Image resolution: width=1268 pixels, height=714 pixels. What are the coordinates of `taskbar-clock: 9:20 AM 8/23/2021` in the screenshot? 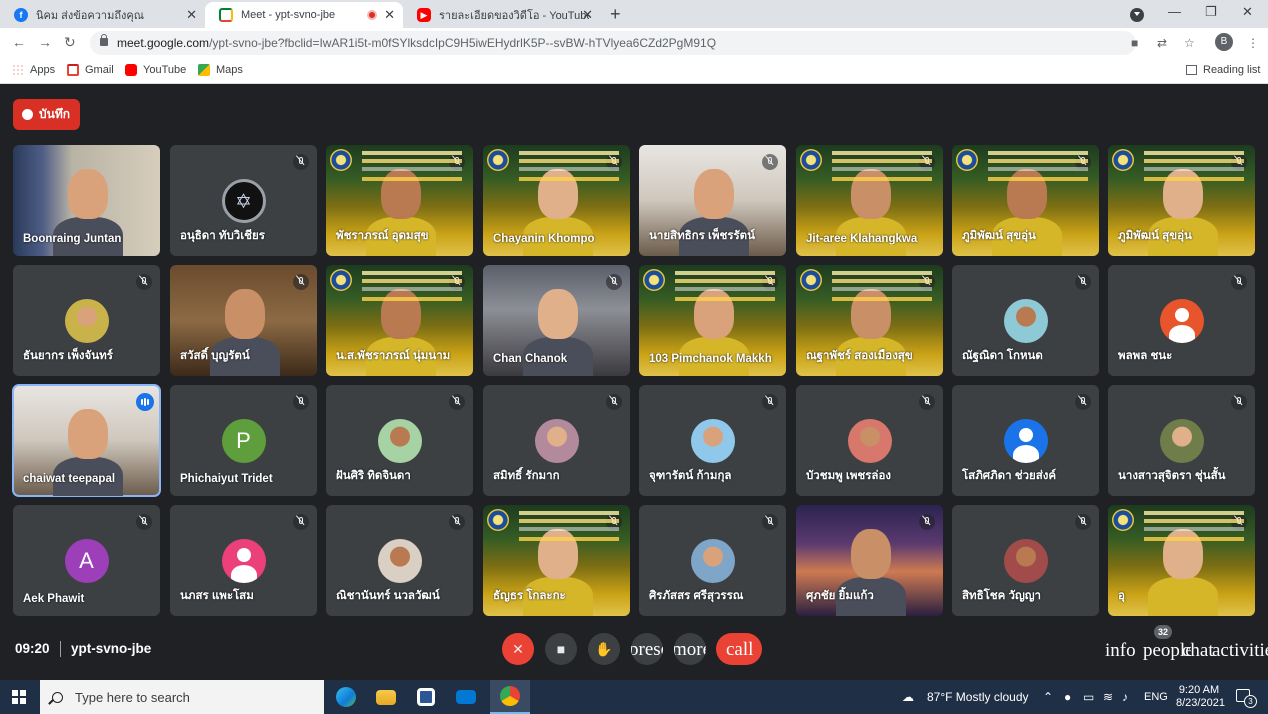 It's located at (1200, 697).